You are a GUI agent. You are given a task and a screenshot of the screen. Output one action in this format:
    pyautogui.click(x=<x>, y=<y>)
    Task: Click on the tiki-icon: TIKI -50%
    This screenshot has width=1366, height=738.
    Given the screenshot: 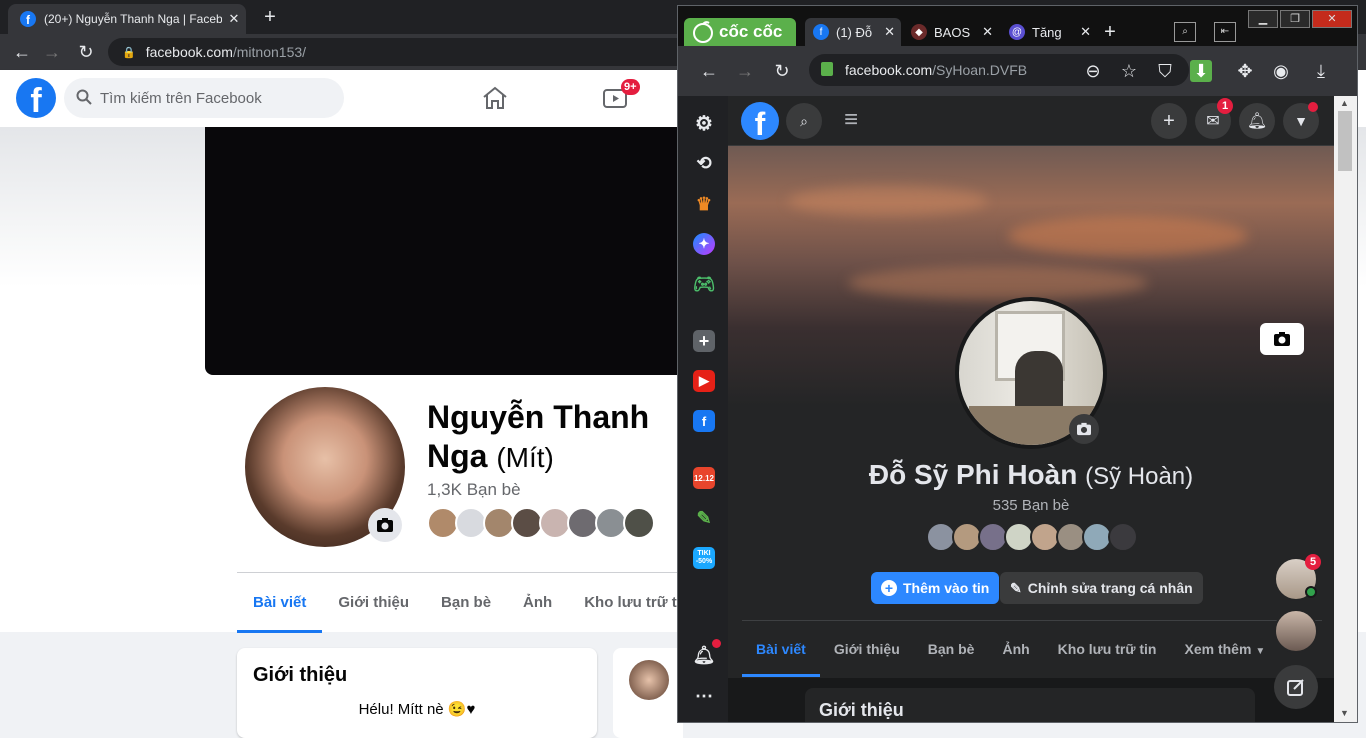 What is the action you would take?
    pyautogui.click(x=704, y=558)
    